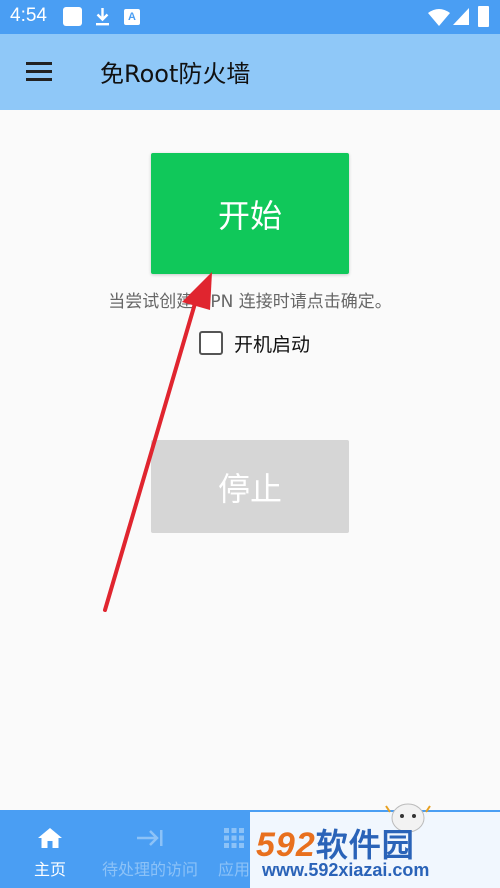  What do you see at coordinates (49, 869) in the screenshot?
I see `nav-home-label: 主页` at bounding box center [49, 869].